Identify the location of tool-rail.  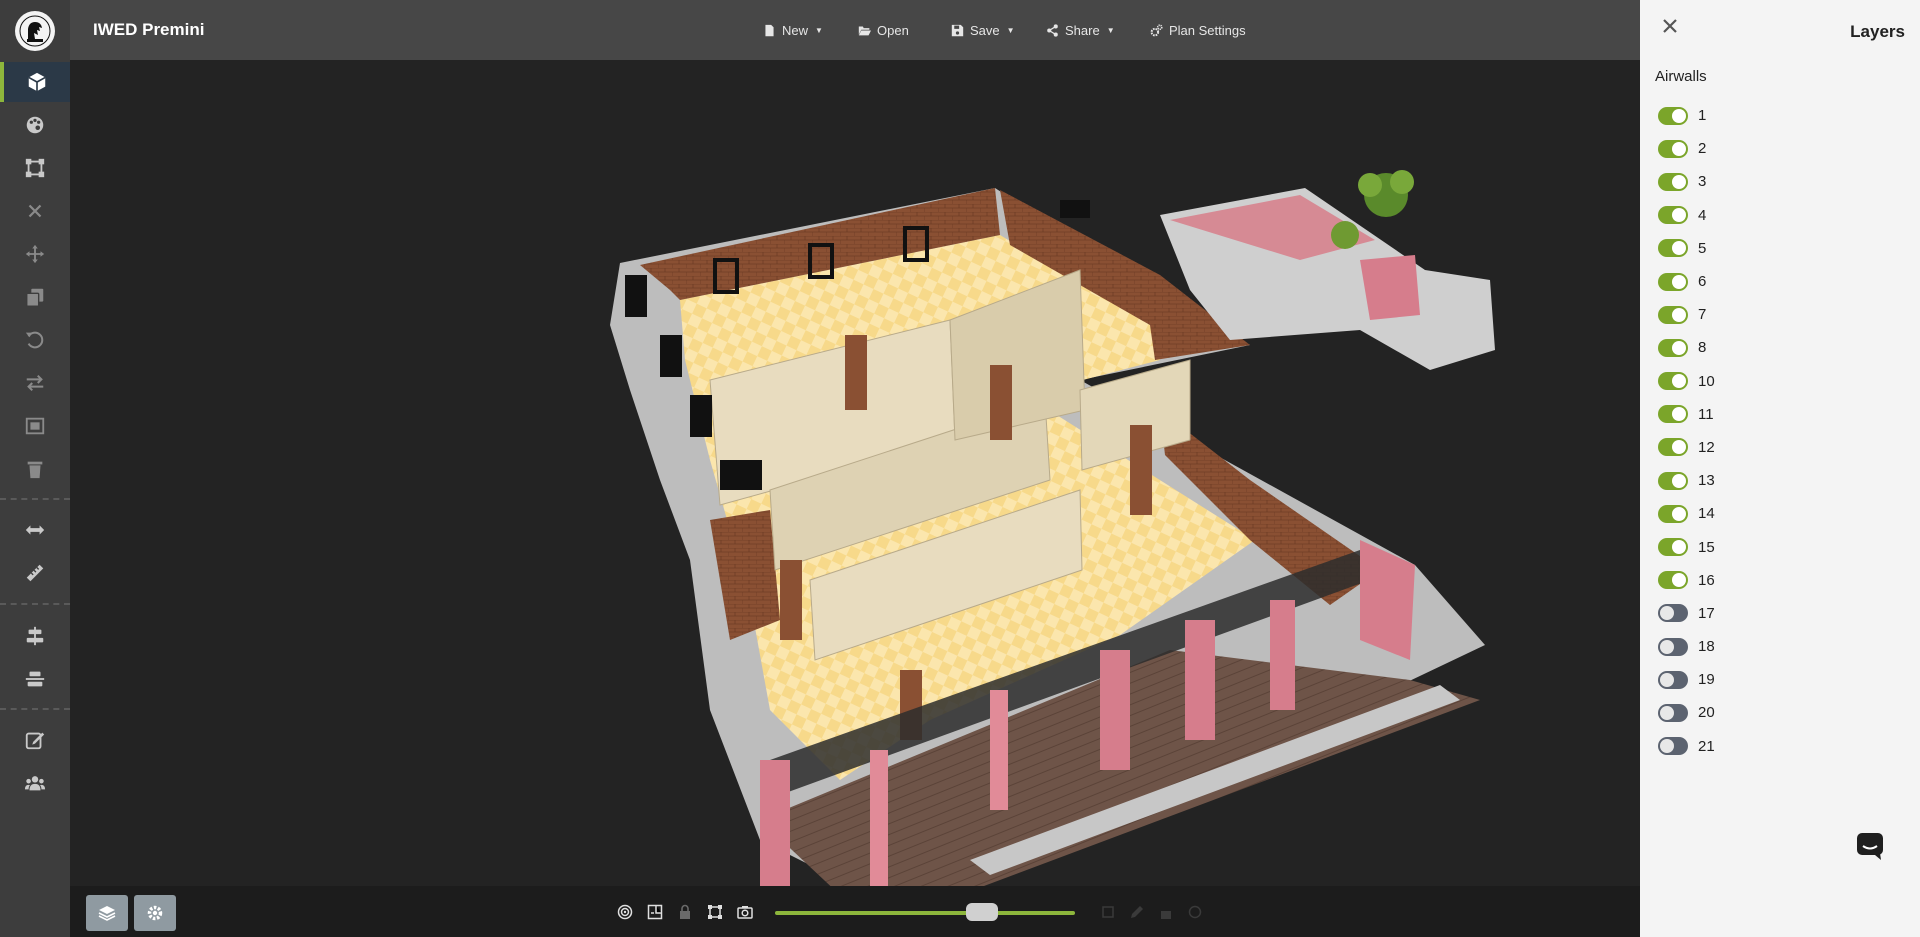
(35, 468).